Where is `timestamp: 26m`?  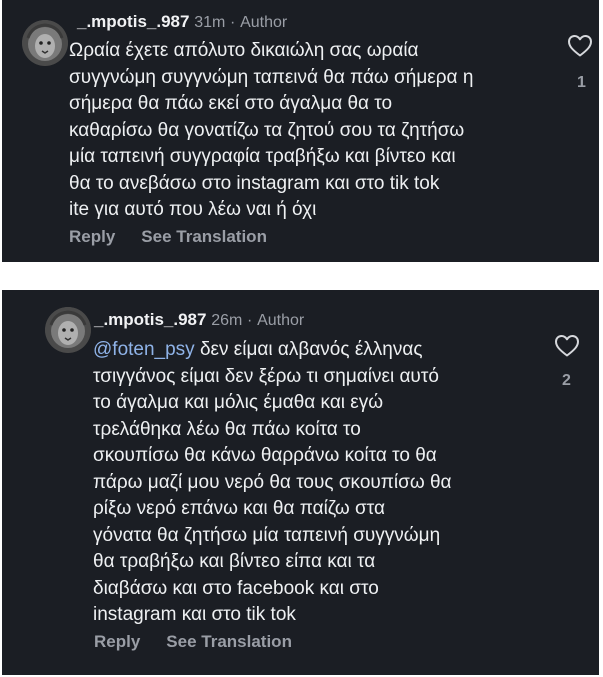
timestamp: 26m is located at coordinates (227, 320).